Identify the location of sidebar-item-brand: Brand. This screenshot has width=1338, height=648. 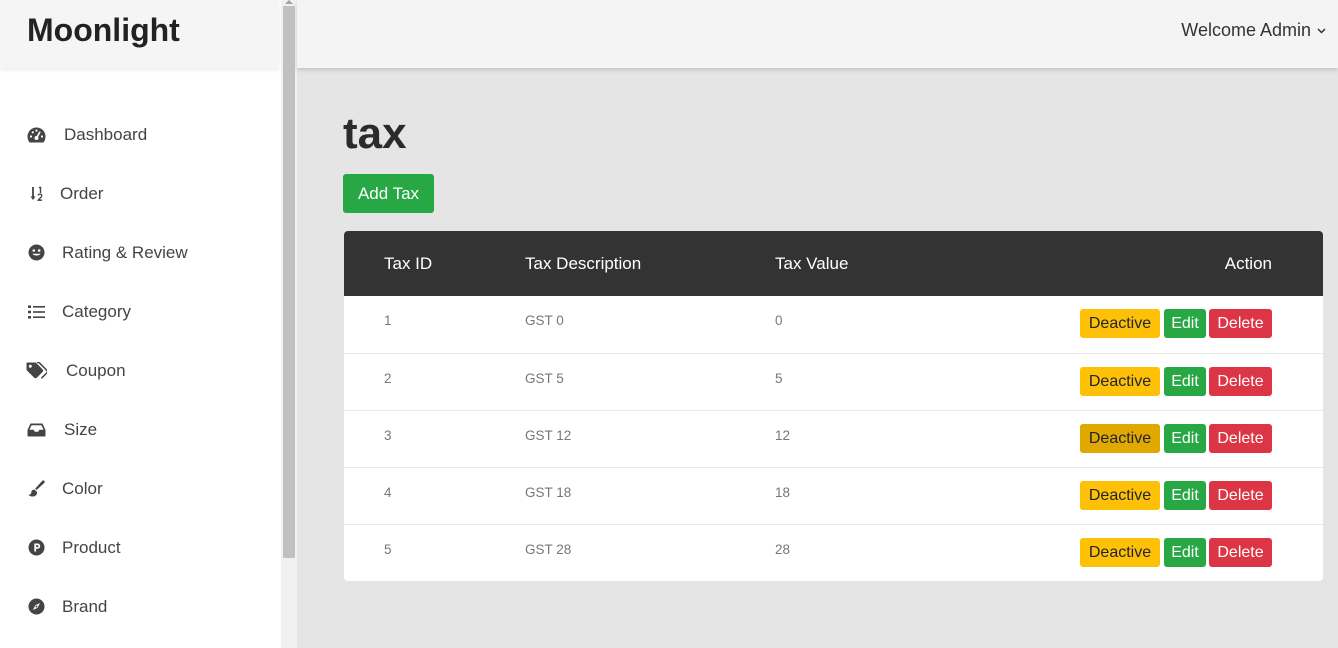
(139, 606).